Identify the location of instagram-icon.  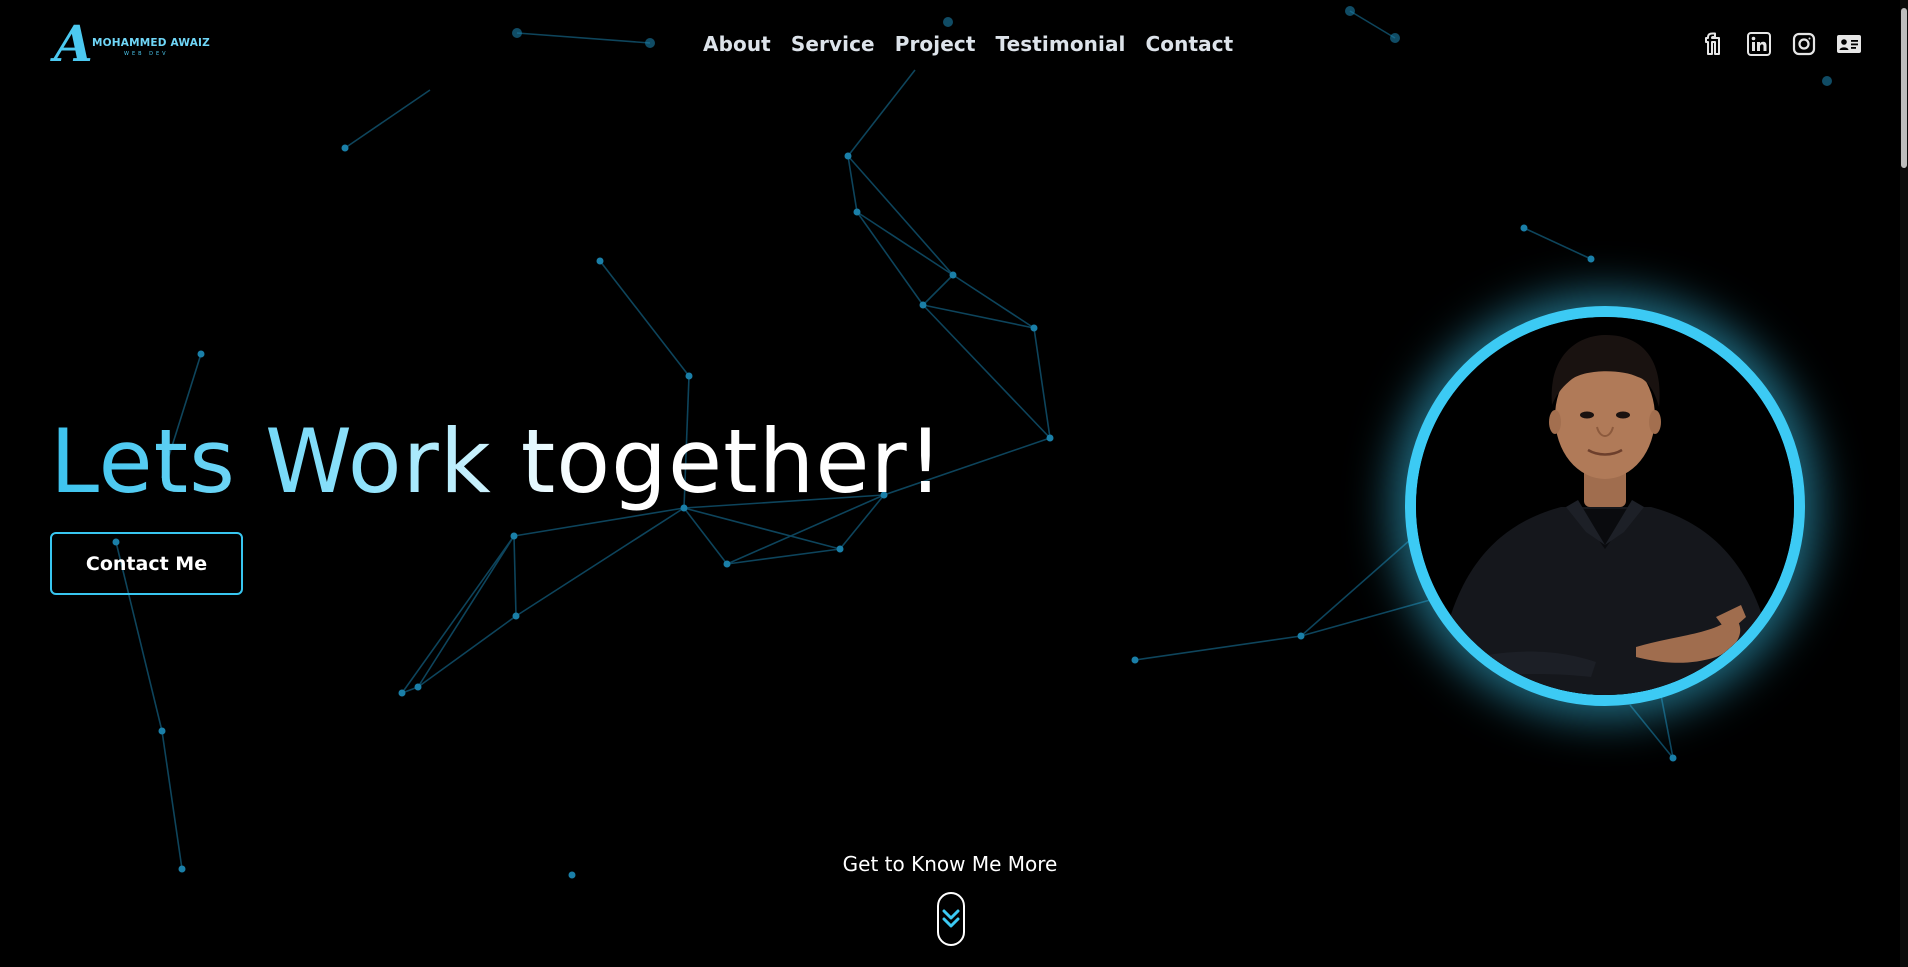
(1803, 43).